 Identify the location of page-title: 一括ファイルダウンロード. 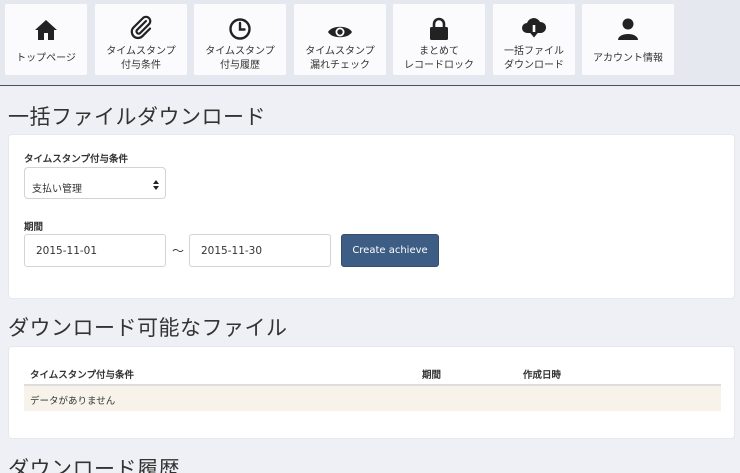
(137, 117).